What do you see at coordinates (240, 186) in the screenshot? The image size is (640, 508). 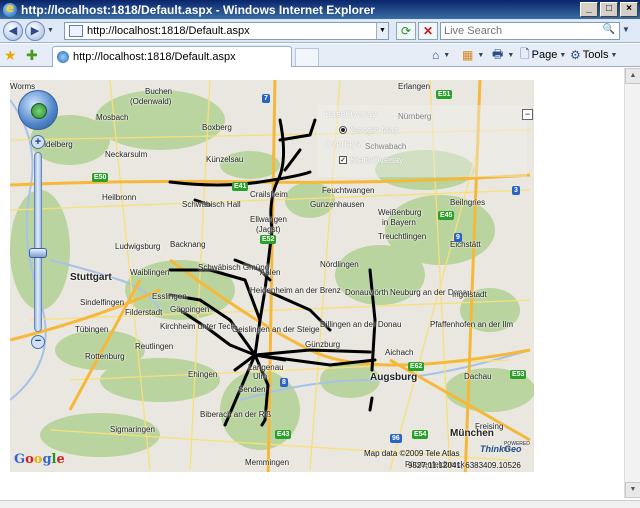 I see `road-shield: E41` at bounding box center [240, 186].